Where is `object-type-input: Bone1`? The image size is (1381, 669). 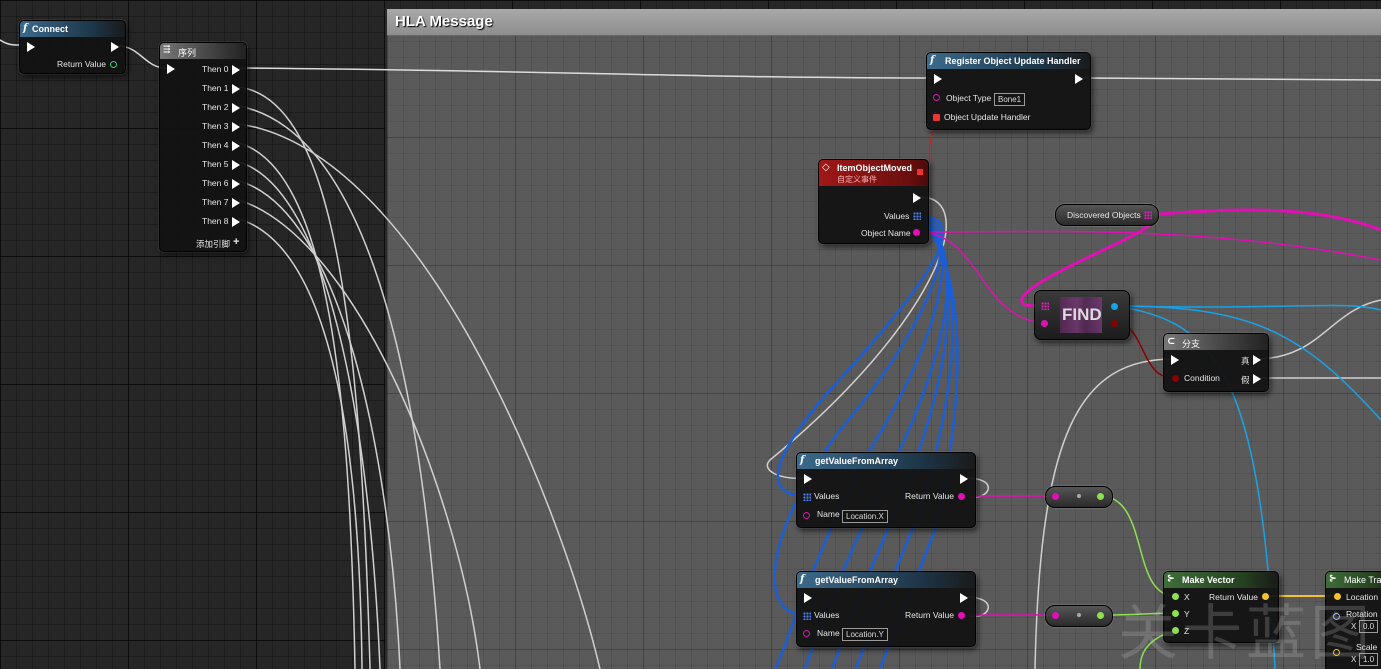
object-type-input: Bone1 is located at coordinates (1009, 99).